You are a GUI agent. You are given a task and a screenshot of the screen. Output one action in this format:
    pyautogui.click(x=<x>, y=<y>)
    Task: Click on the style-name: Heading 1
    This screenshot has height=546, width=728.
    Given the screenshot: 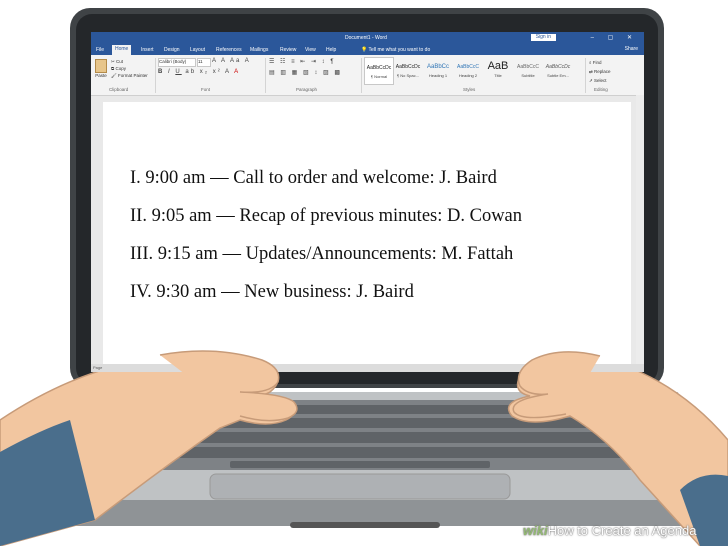 What is the action you would take?
    pyautogui.click(x=438, y=75)
    